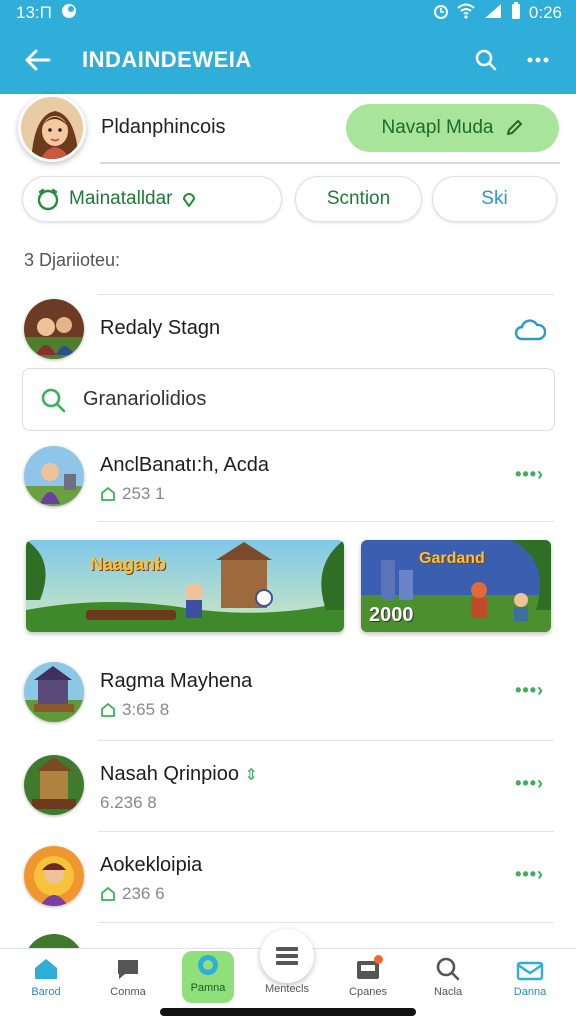 This screenshot has width=576, height=1024. I want to click on item-name: Redaly Stagn, so click(160, 328).